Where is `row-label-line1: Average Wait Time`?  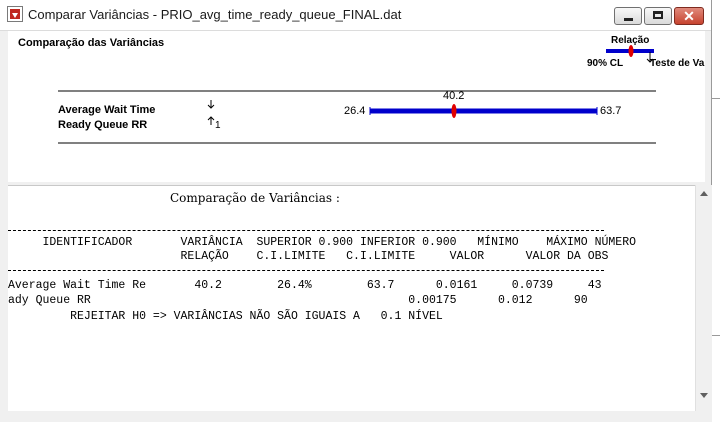
row-label-line1: Average Wait Time is located at coordinates (107, 110).